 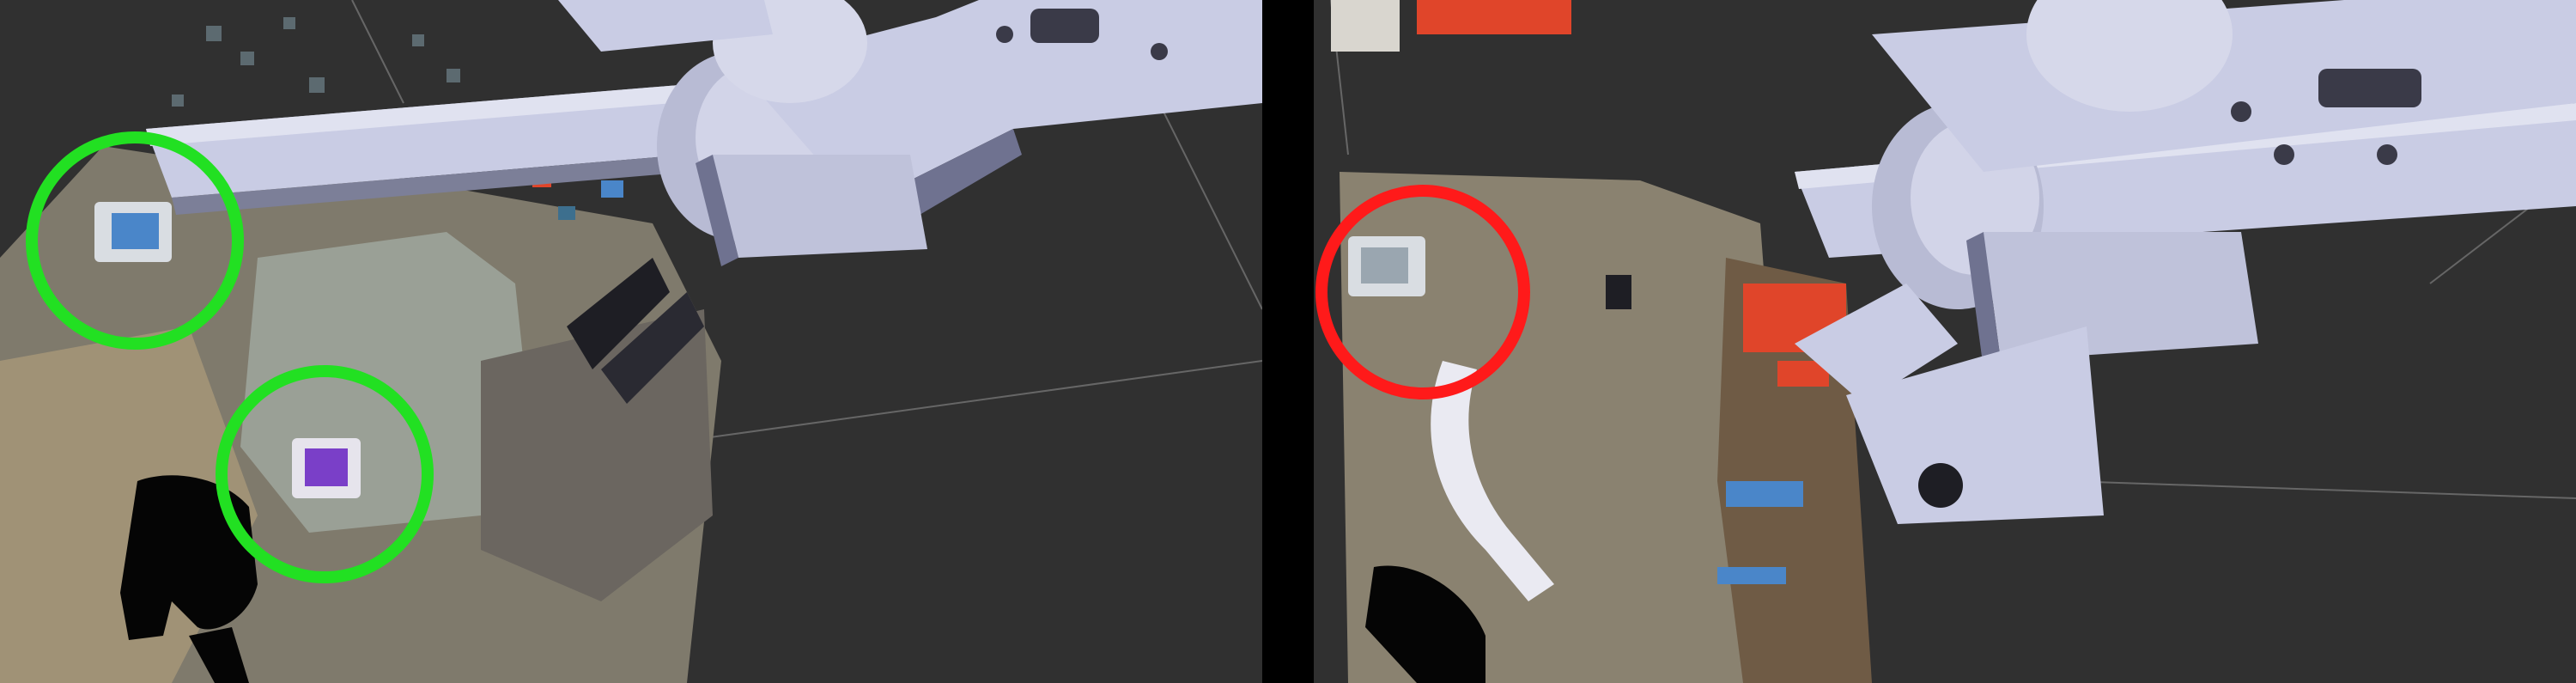 I want to click on panel-divider, so click(x=1288, y=341).